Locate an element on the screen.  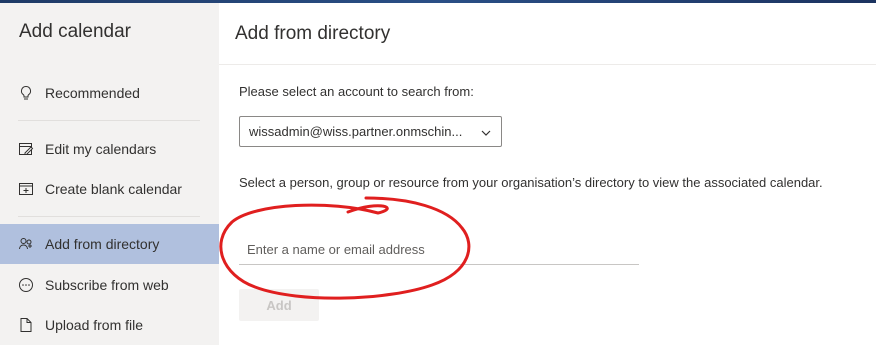
sidebar-item-recommended: Recommended is located at coordinates (109, 93).